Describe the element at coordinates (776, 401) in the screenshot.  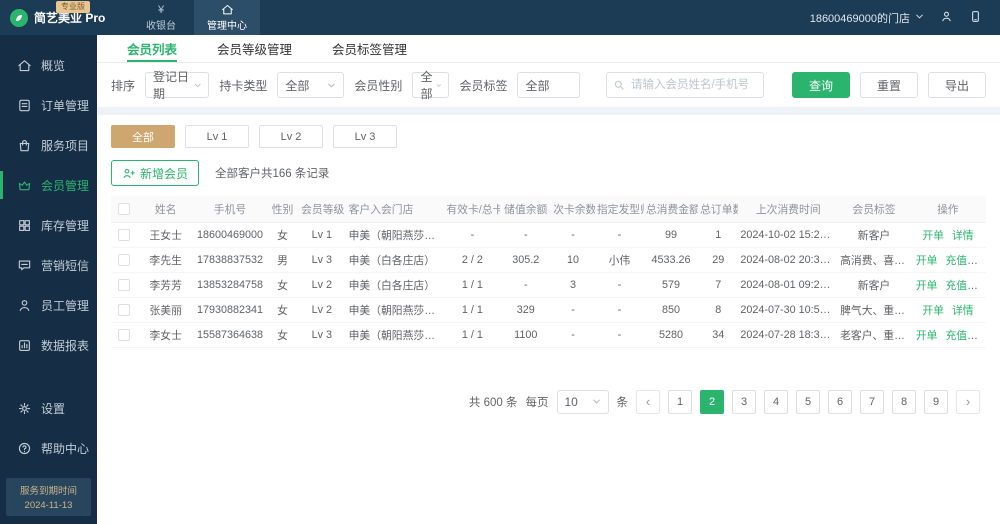
I see `page-button-4: 4` at that location.